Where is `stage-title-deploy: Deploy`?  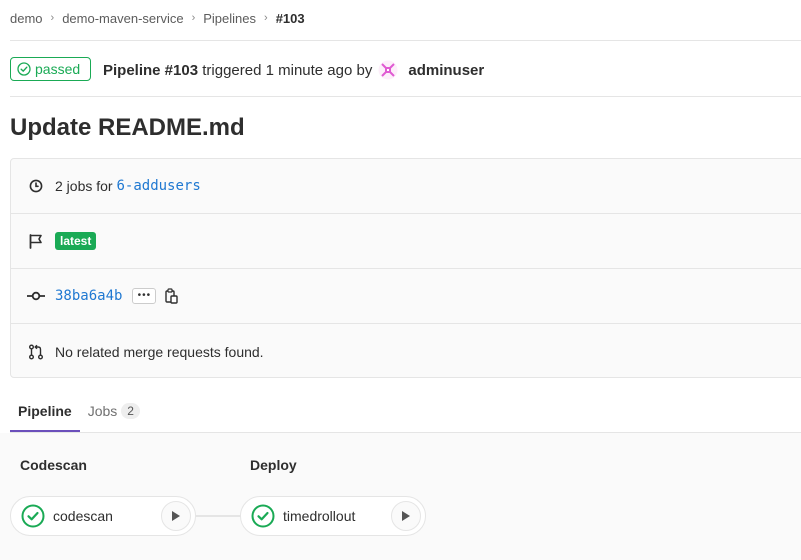 stage-title-deploy: Deploy is located at coordinates (273, 465).